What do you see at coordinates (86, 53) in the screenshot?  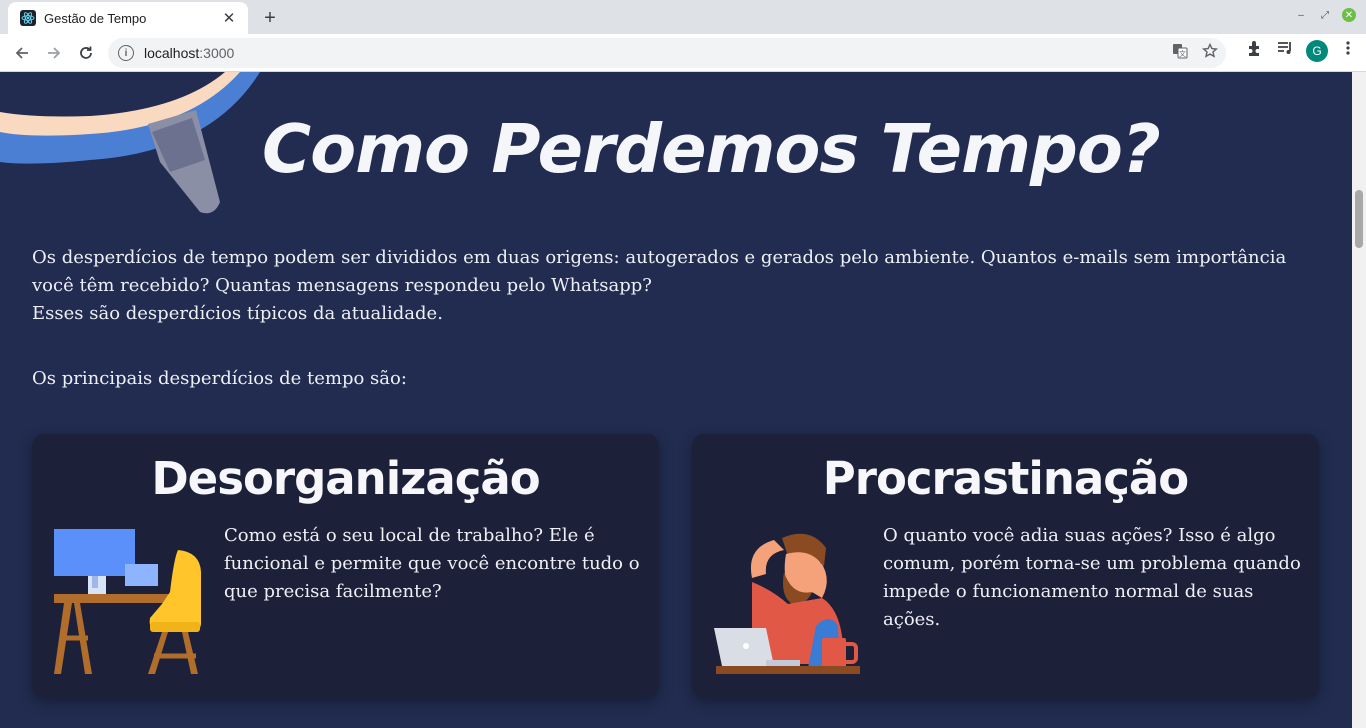 I see `reload-icon` at bounding box center [86, 53].